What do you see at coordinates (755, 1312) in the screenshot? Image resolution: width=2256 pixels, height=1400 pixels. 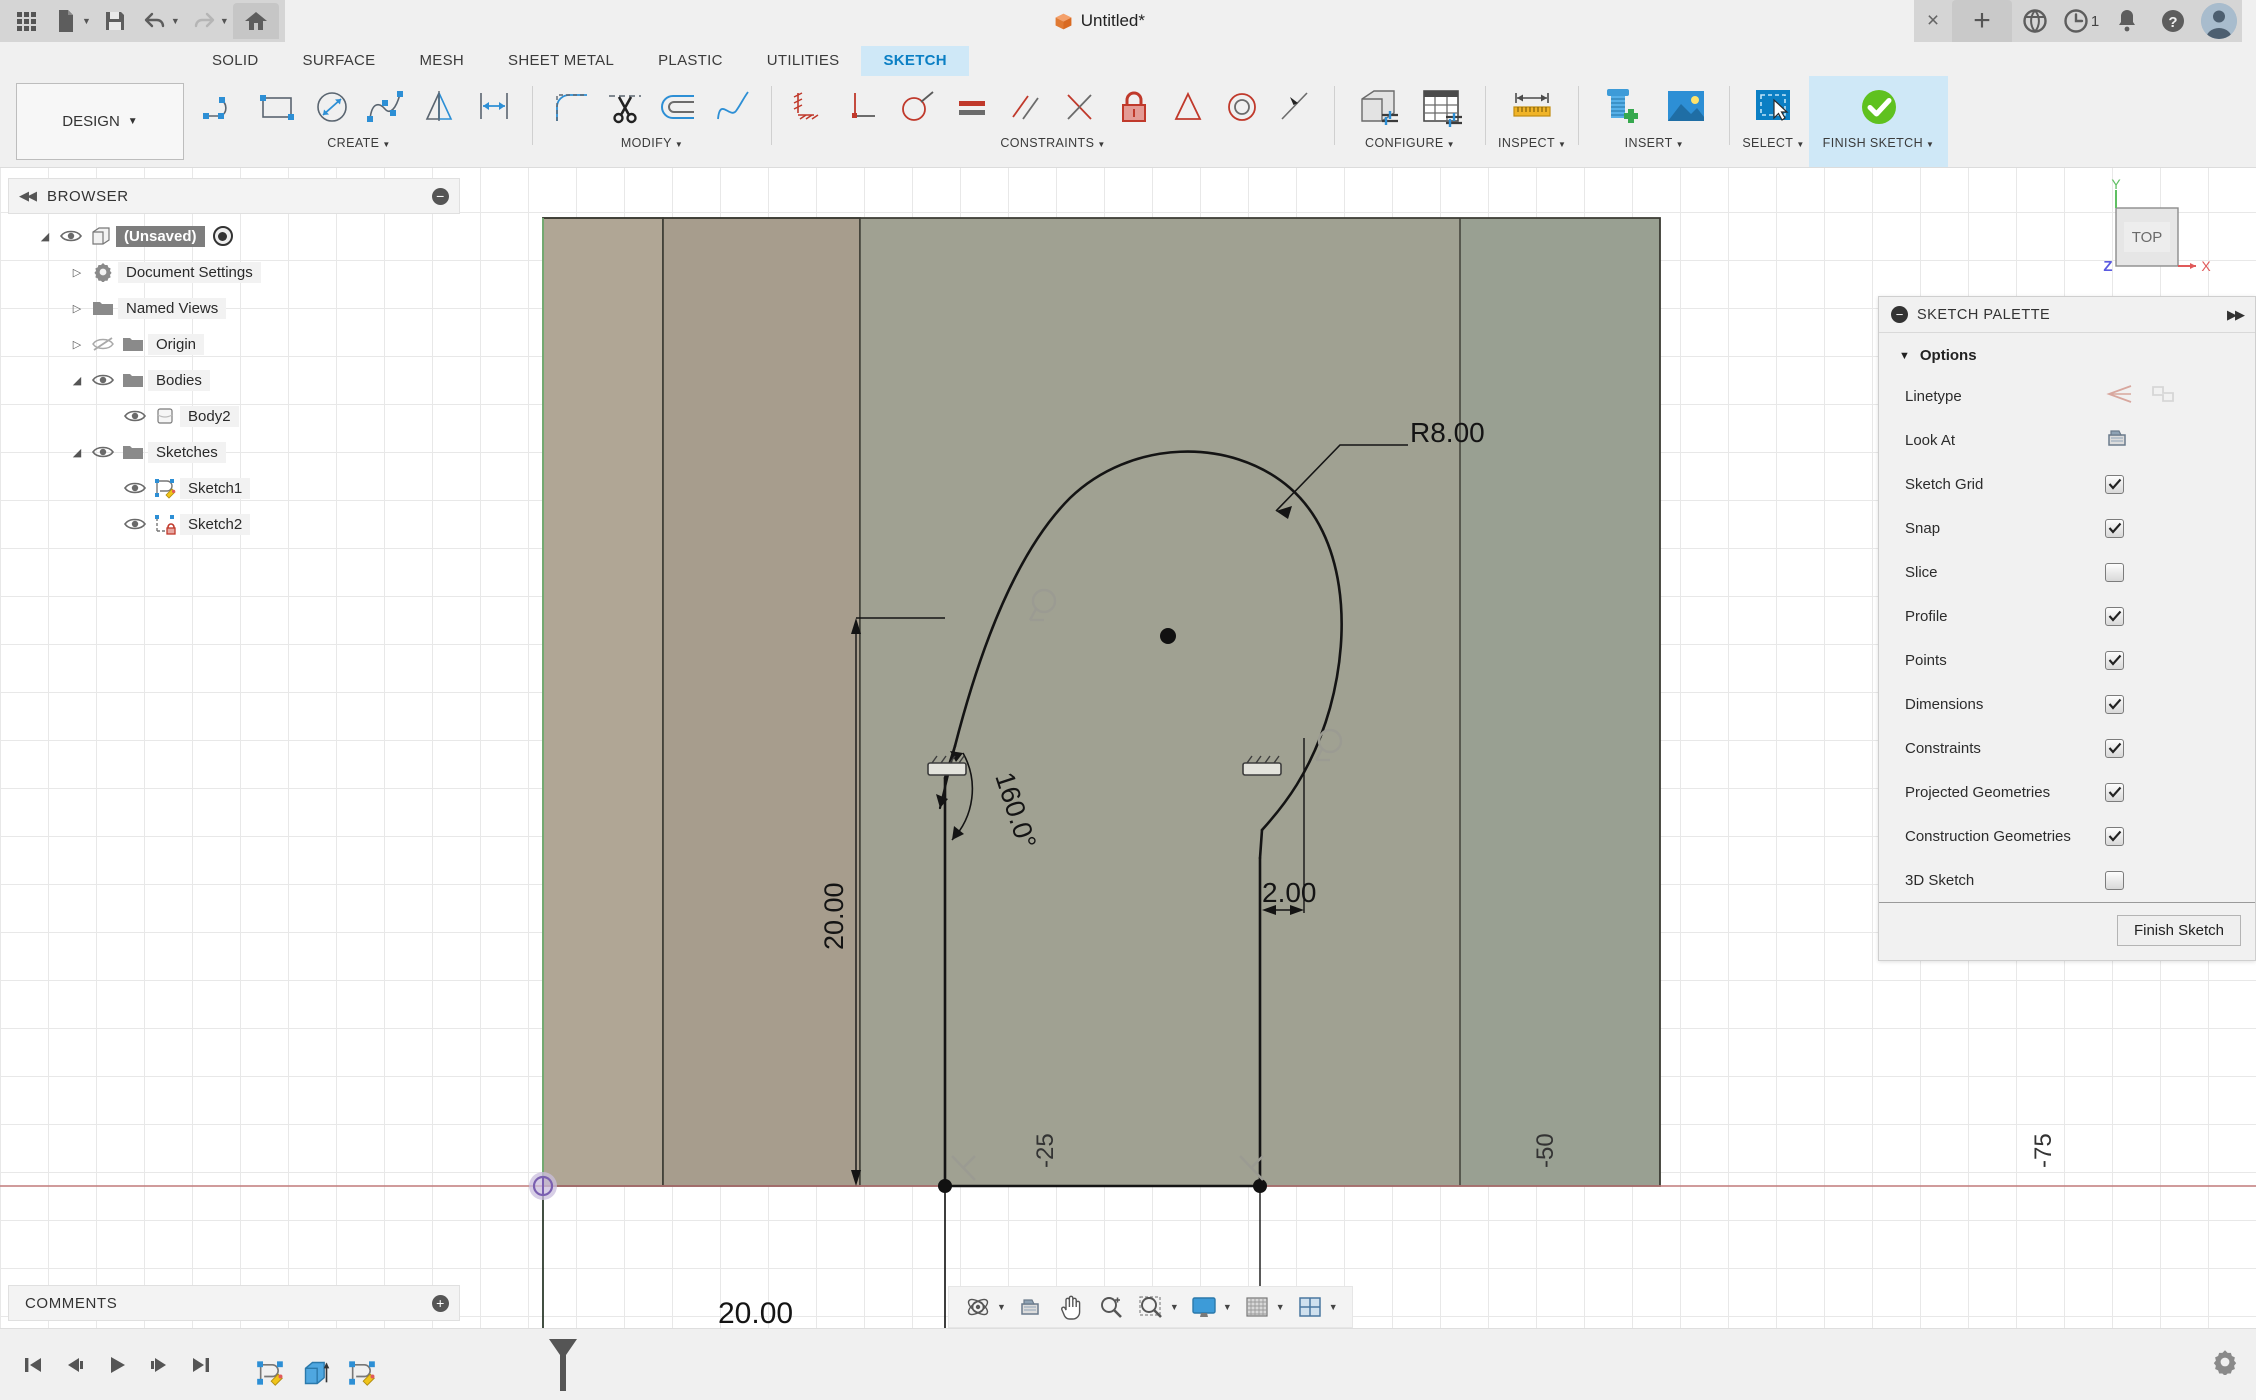 I see `width20-dimension-text: 20.00` at bounding box center [755, 1312].